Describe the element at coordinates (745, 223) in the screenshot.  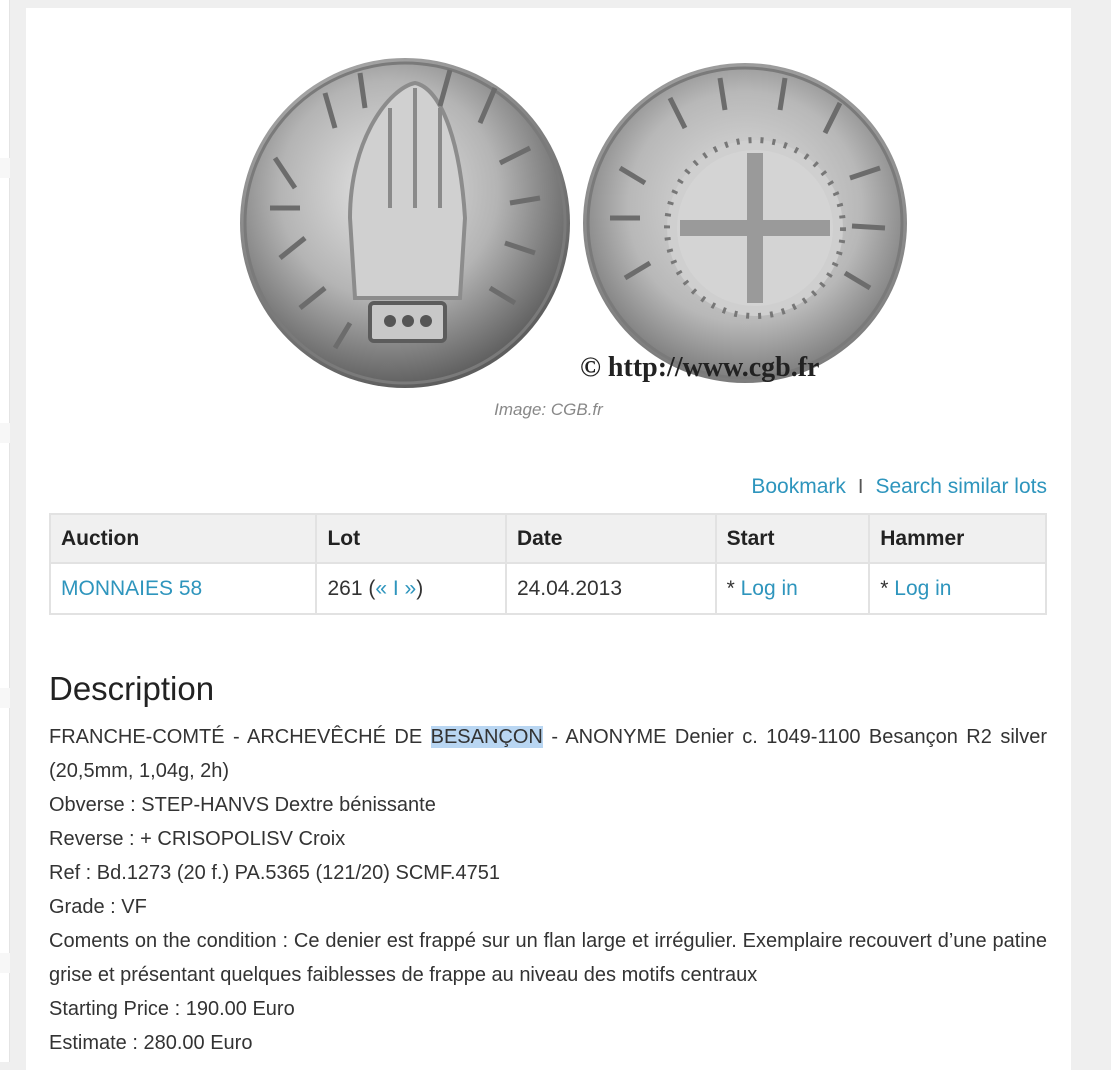
I see `coin-reverse` at that location.